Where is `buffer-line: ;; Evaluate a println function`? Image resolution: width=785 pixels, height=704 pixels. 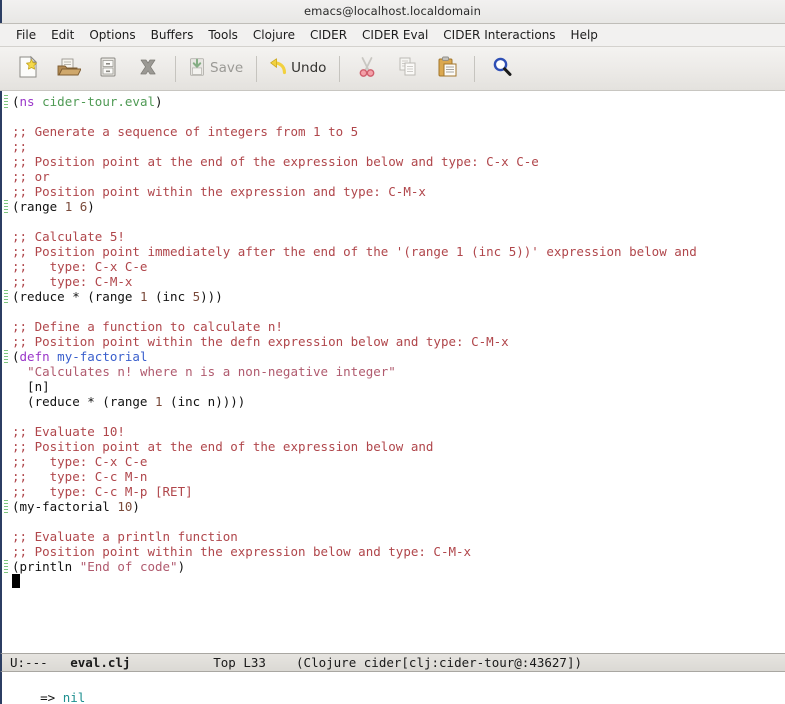 buffer-line: ;; Evaluate a println function is located at coordinates (125, 536).